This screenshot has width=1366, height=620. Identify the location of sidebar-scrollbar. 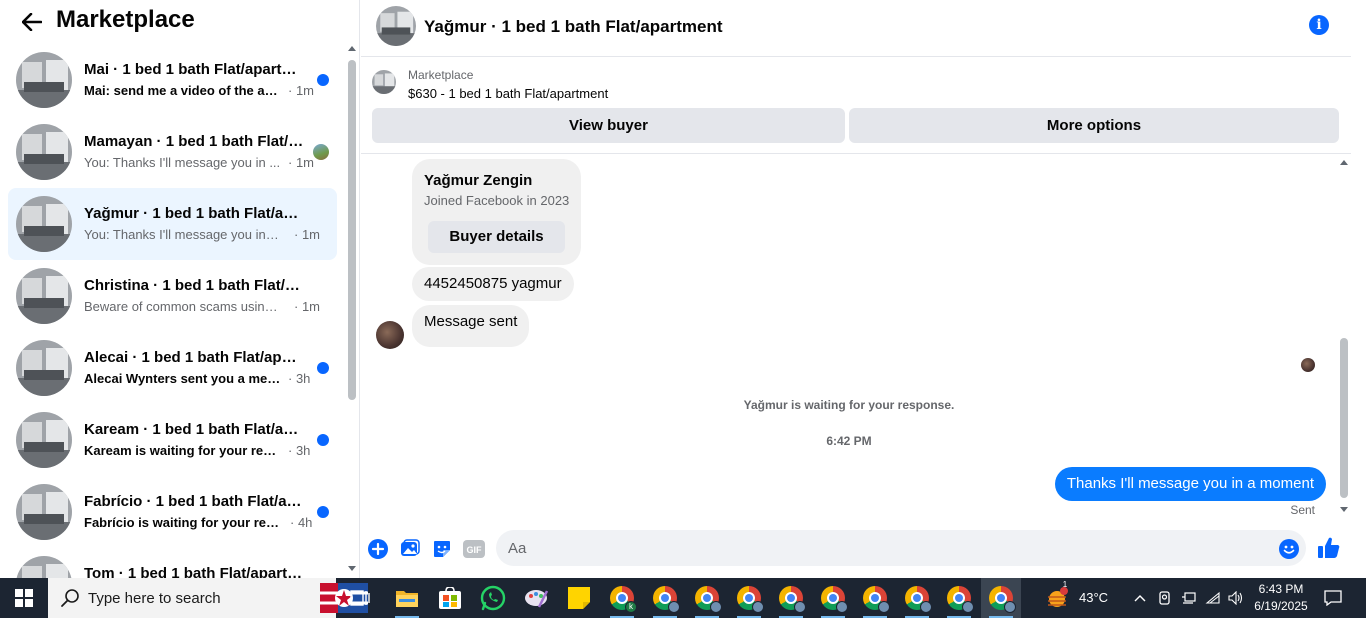
(352, 311).